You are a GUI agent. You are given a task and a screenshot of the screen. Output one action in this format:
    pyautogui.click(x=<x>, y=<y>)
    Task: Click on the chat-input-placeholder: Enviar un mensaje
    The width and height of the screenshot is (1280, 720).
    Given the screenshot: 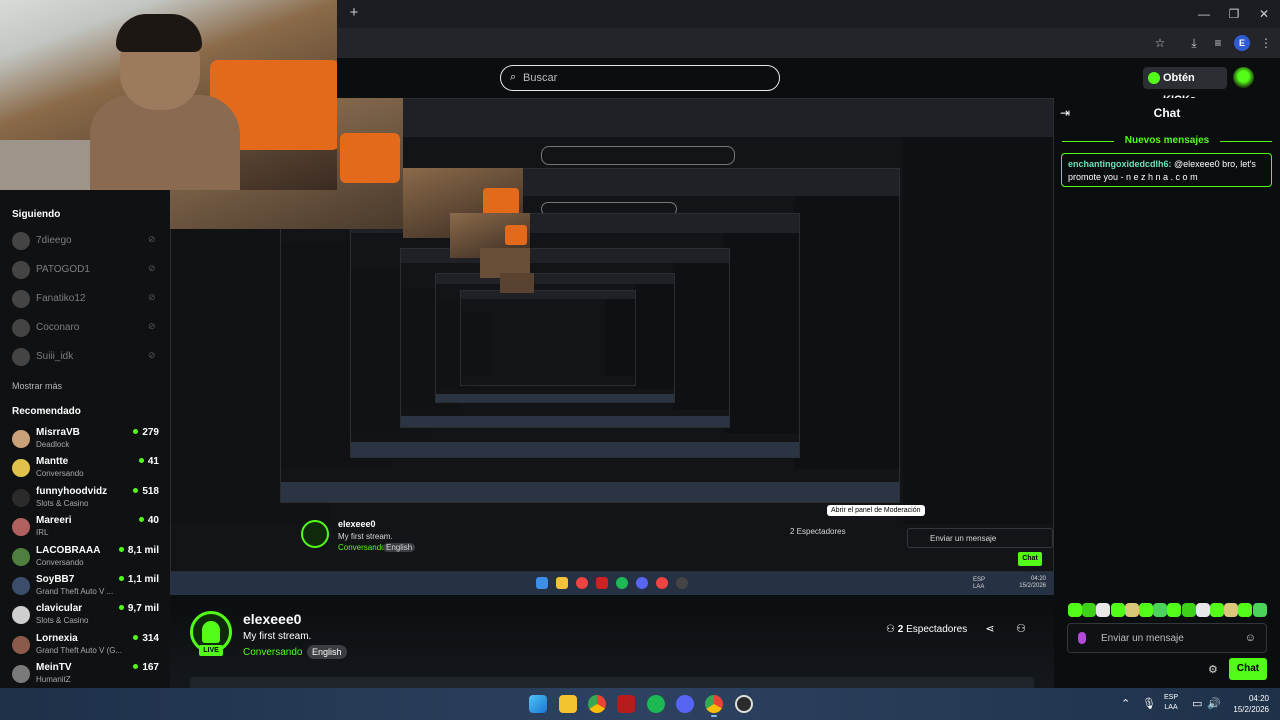 What is the action you would take?
    pyautogui.click(x=1142, y=638)
    